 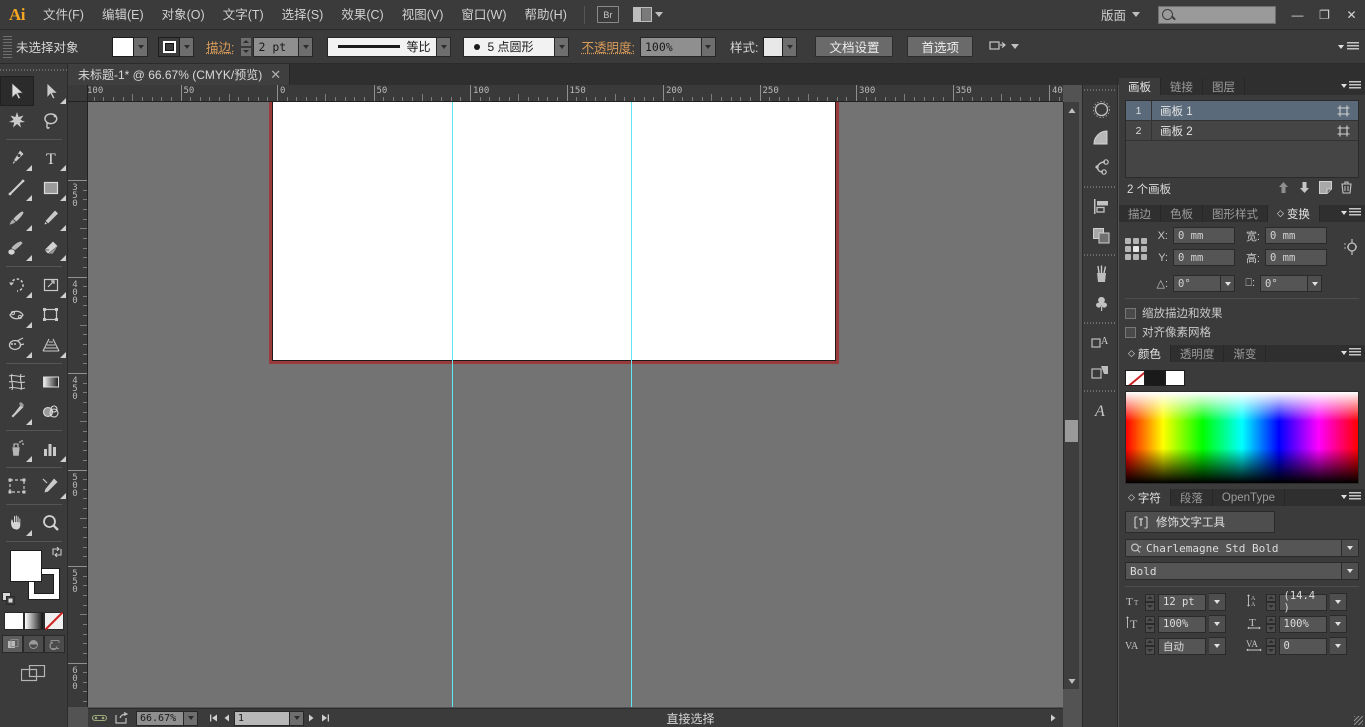 What do you see at coordinates (1101, 138) in the screenshot?
I see `brushes-panel-icon` at bounding box center [1101, 138].